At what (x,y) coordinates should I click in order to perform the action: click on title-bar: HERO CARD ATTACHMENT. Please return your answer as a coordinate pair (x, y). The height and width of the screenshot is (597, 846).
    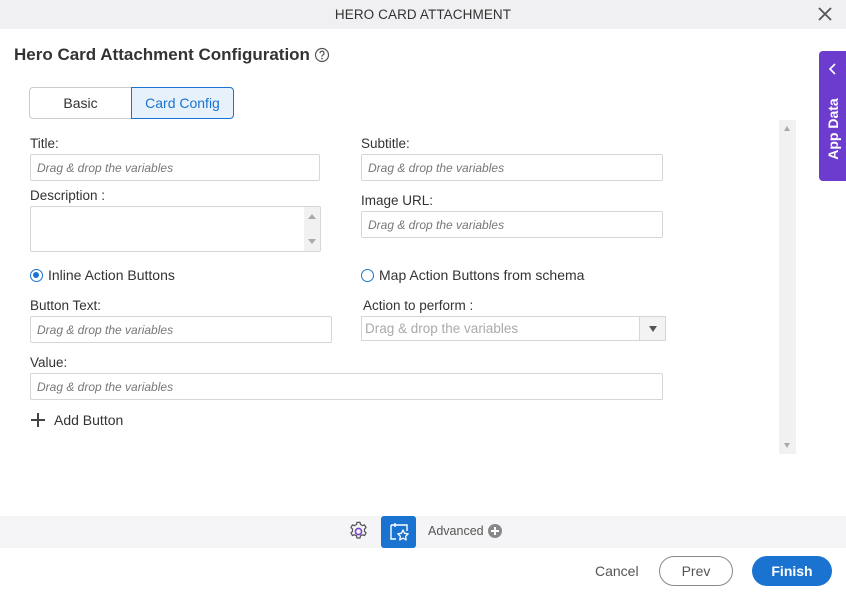
    Looking at the image, I should click on (423, 14).